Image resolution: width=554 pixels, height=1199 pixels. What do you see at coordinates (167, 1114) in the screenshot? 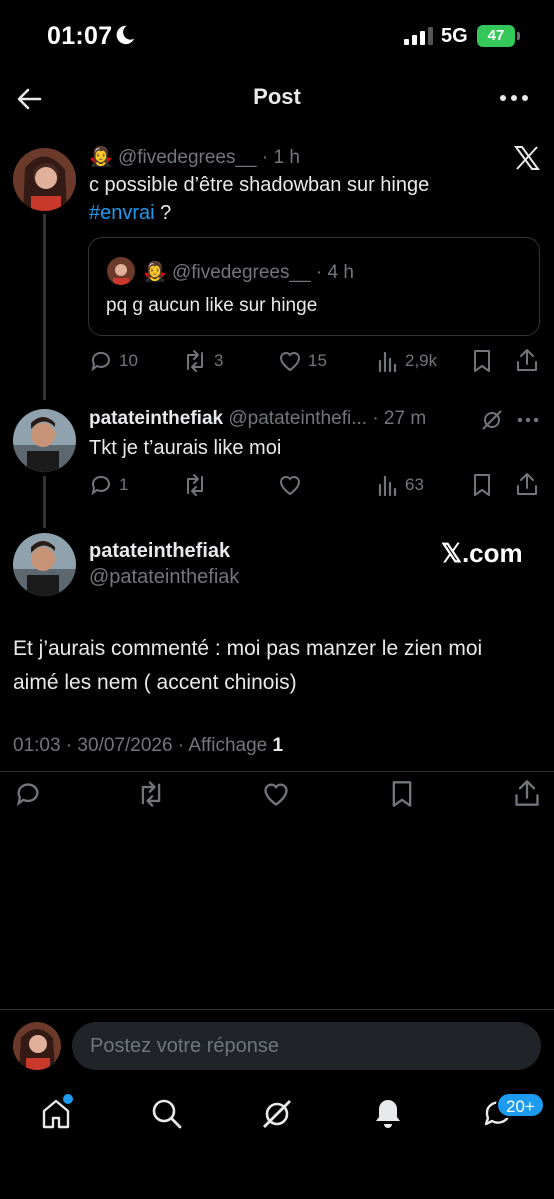
I see `search-icon` at bounding box center [167, 1114].